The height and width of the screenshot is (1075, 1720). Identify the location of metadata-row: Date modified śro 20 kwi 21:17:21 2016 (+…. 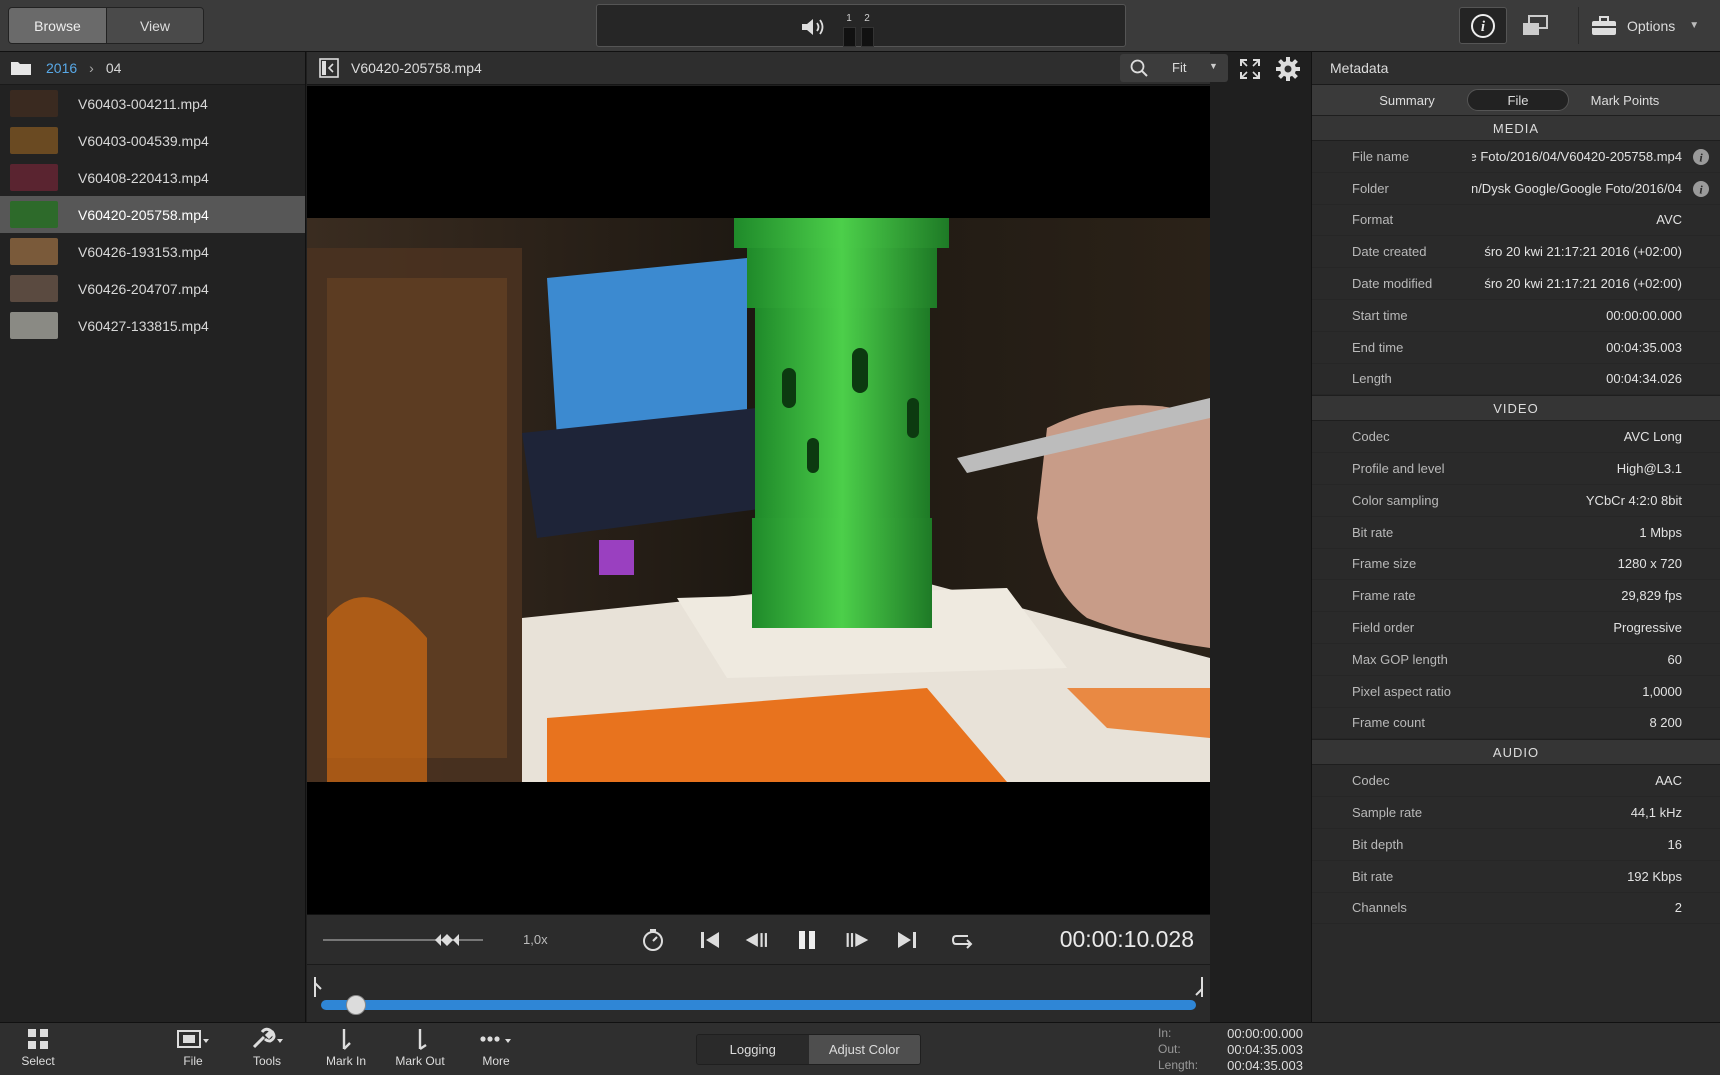
(1516, 284).